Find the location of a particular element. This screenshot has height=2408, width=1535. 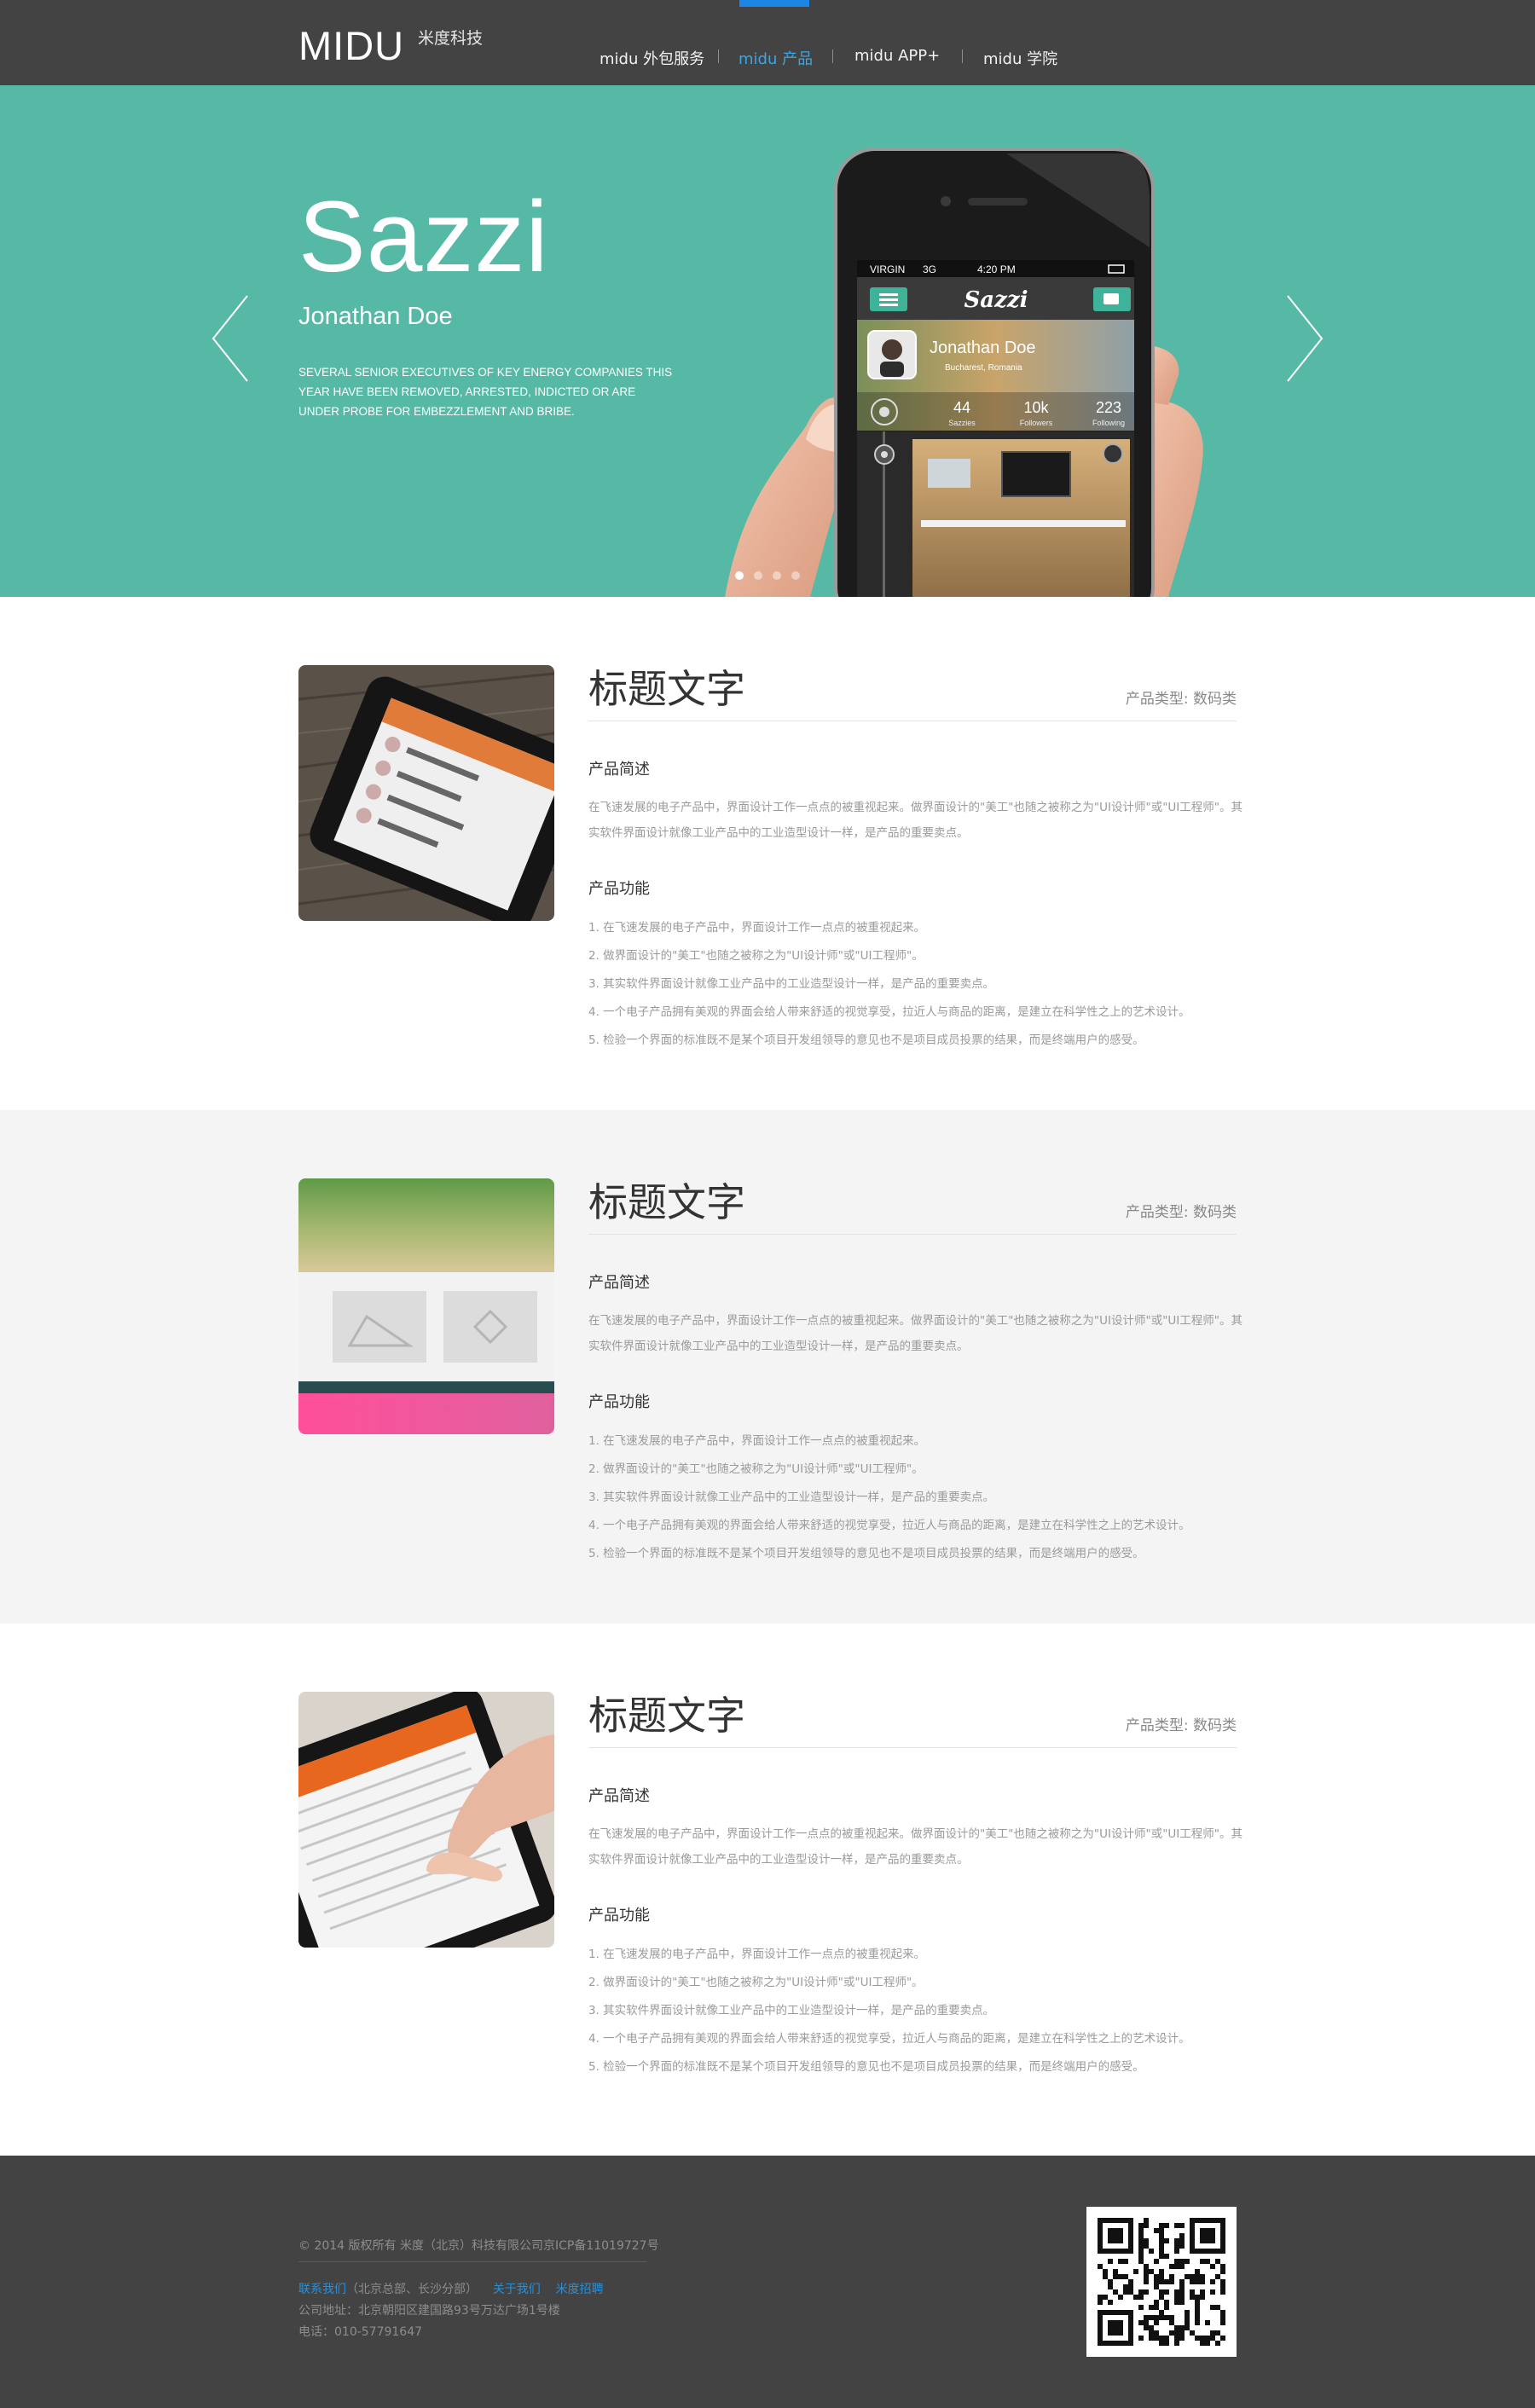

phone-stat-label: Followers is located at coordinates (1036, 423).